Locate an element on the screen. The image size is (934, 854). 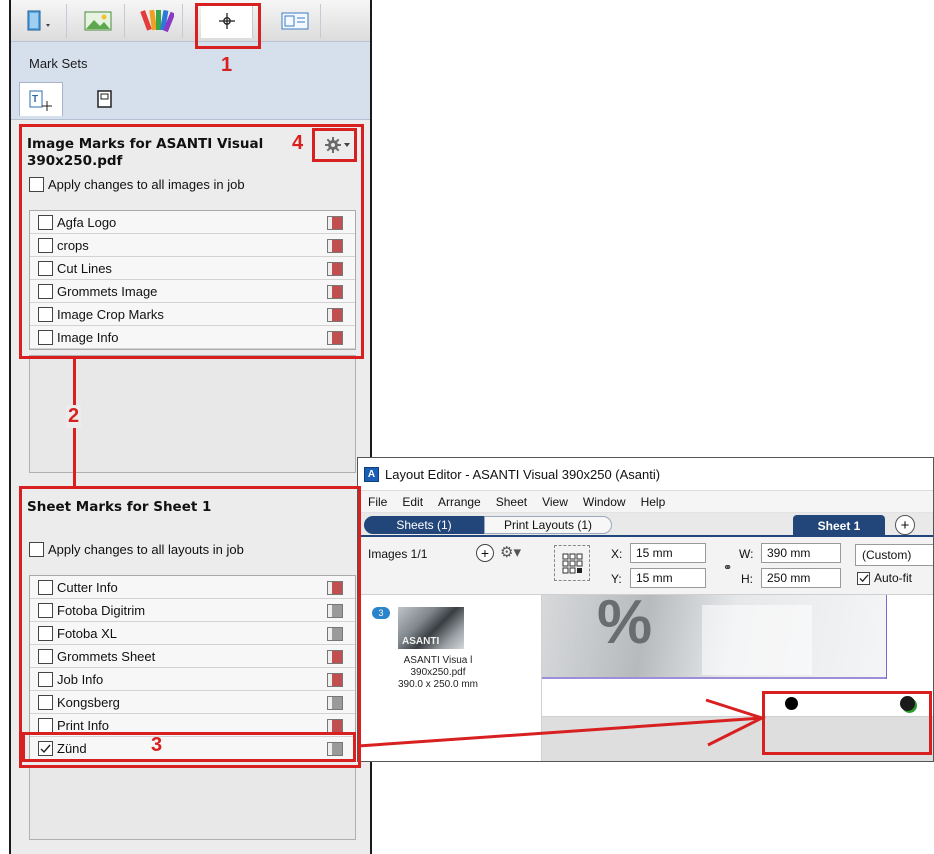
mark-sets-label: Mark Sets is located at coordinates (58, 63).